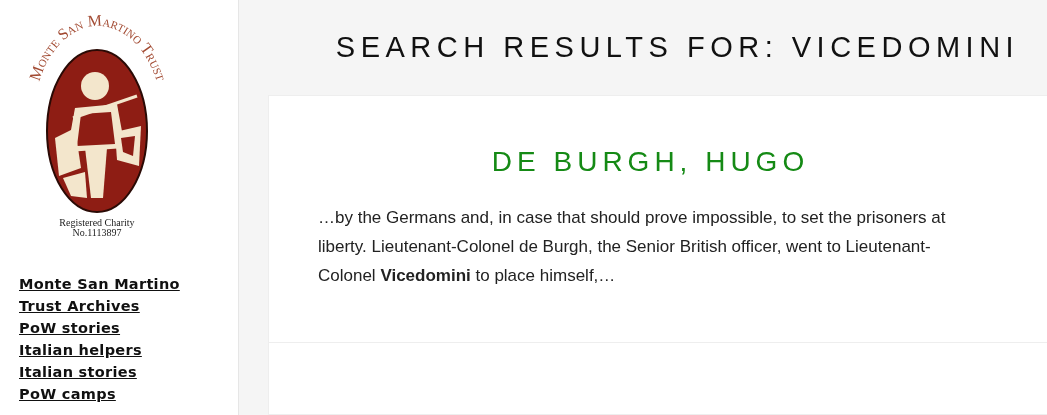  What do you see at coordinates (78, 372) in the screenshot?
I see `nav-link: Italian stories` at bounding box center [78, 372].